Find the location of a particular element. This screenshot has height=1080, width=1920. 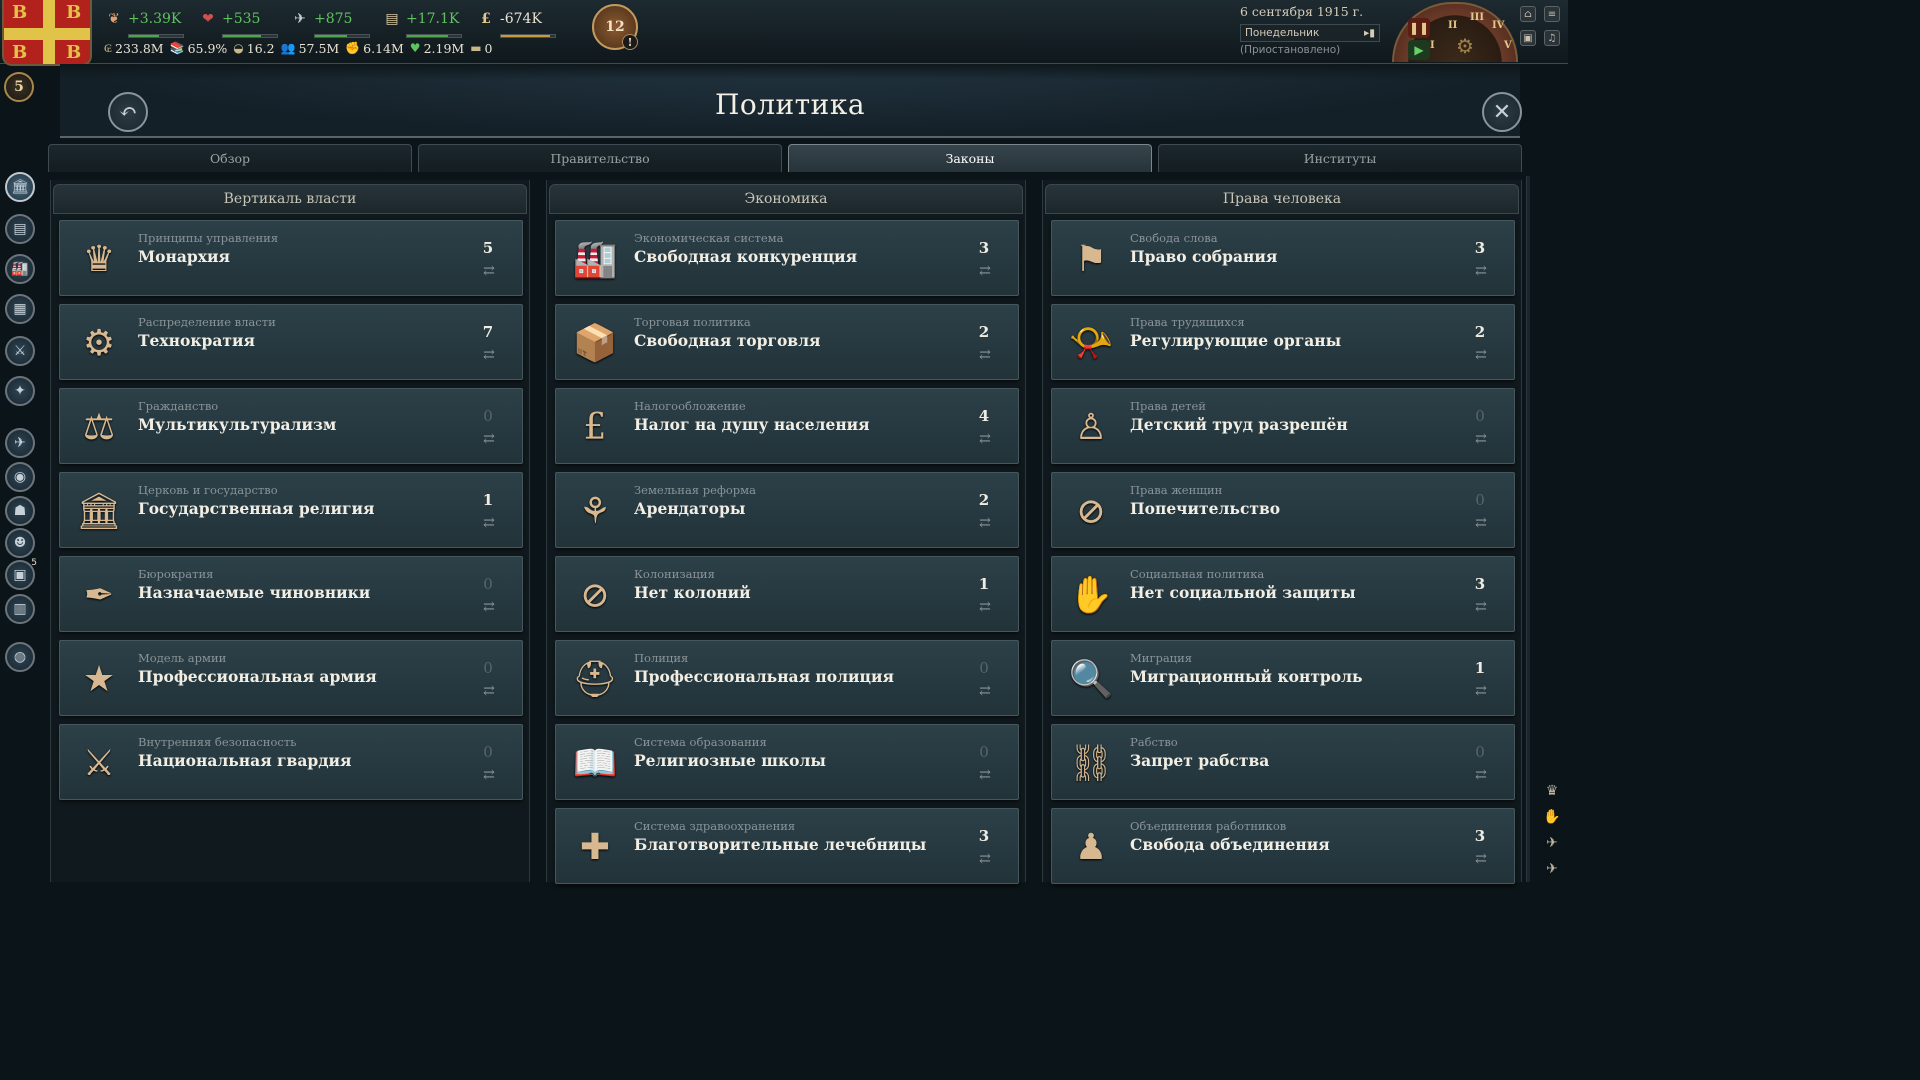

law-card: ⚖ Гражданство Мультикультурализм 0 ⇄ is located at coordinates (291, 426).